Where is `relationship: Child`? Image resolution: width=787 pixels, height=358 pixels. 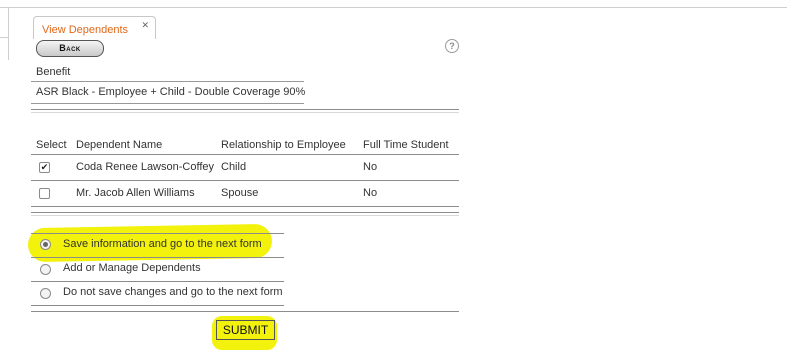
relationship: Child is located at coordinates (234, 167).